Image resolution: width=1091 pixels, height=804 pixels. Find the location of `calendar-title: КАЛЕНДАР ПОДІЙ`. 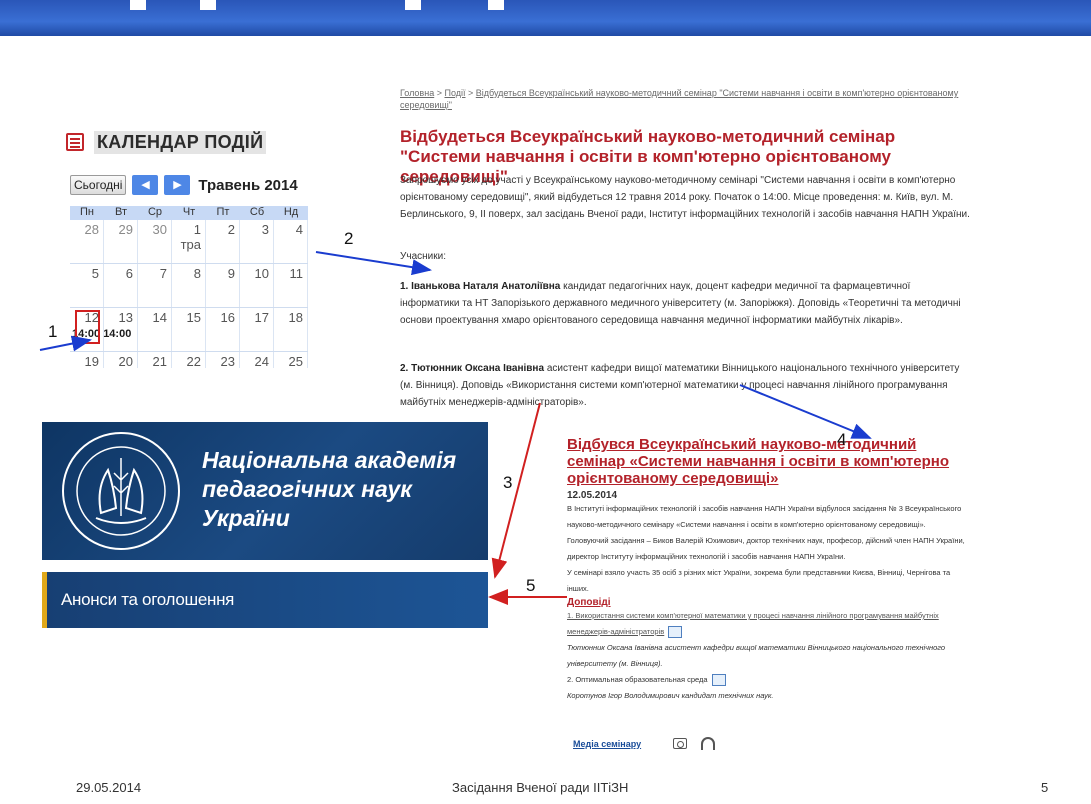

calendar-title: КАЛЕНДАР ПОДІЙ is located at coordinates (180, 142).